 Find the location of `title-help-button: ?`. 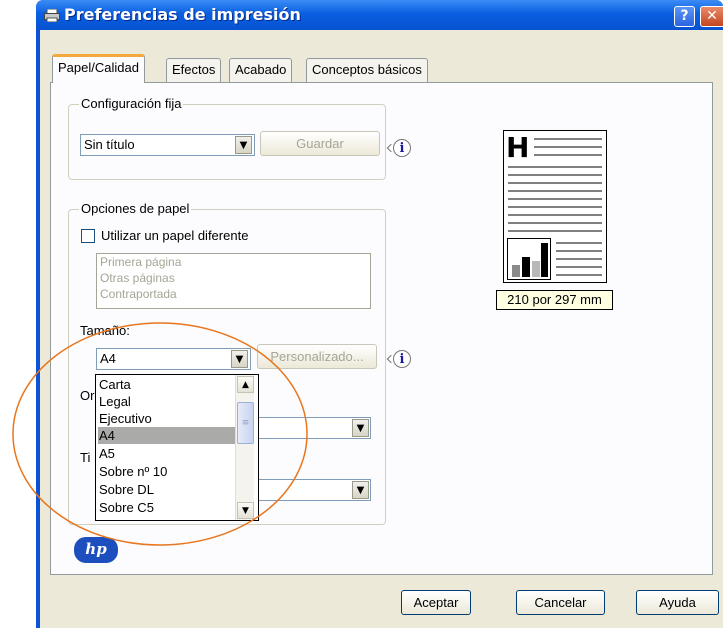

title-help-button: ? is located at coordinates (684, 16).